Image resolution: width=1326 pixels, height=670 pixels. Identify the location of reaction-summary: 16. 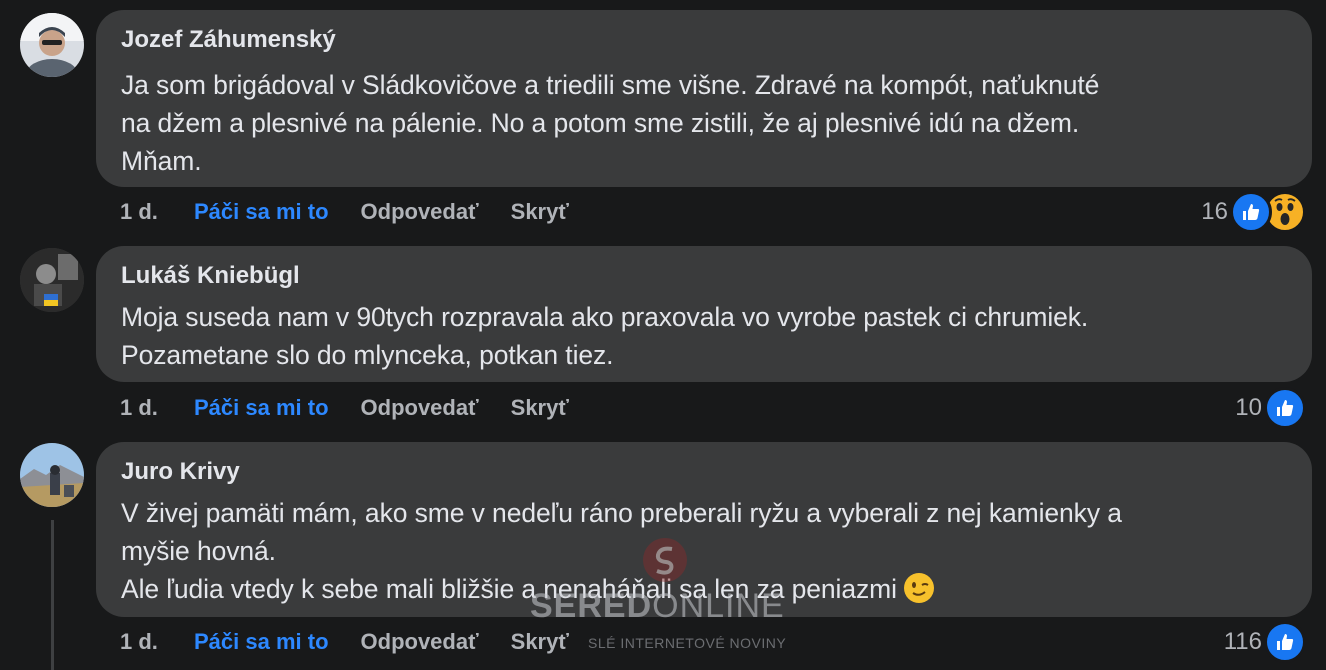
(1253, 212).